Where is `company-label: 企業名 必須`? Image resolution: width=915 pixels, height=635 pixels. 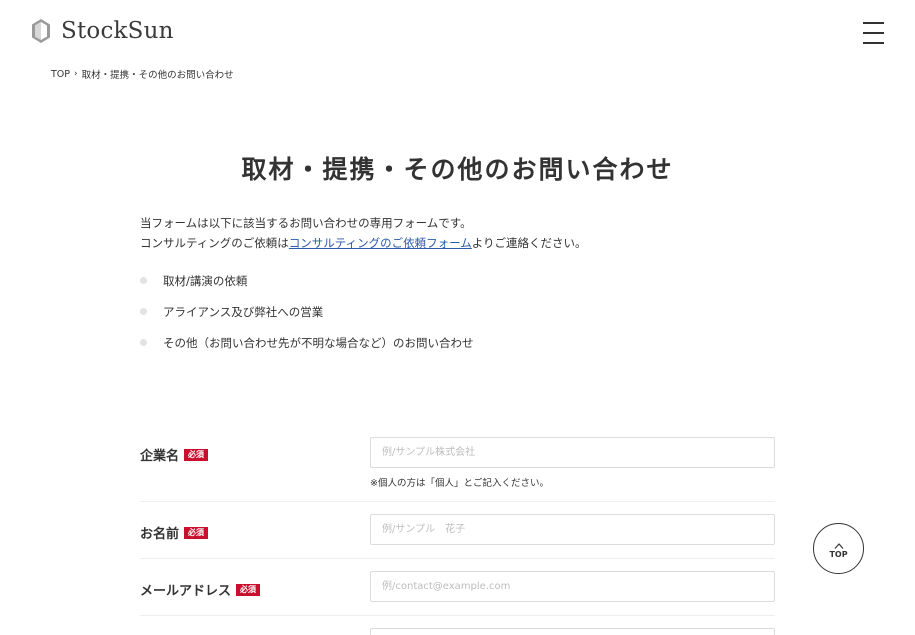 company-label: 企業名 必須 is located at coordinates (174, 454).